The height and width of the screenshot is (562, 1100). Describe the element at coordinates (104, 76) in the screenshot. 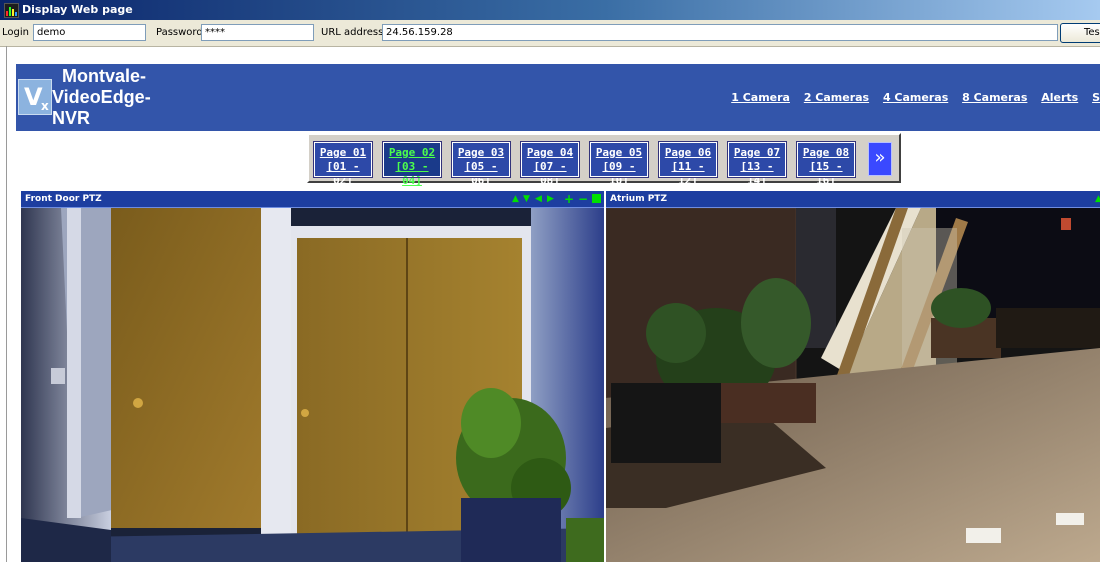

I see `server-name-line: Montvale-` at that location.